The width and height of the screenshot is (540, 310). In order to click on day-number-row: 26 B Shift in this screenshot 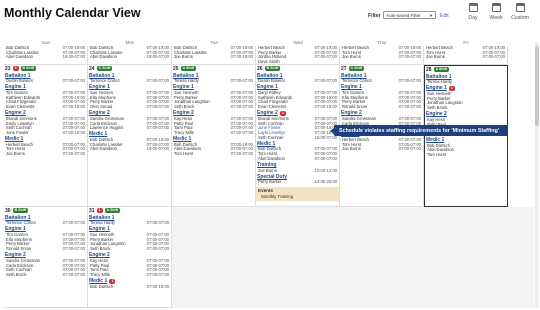, I will do `click(297, 68)`.